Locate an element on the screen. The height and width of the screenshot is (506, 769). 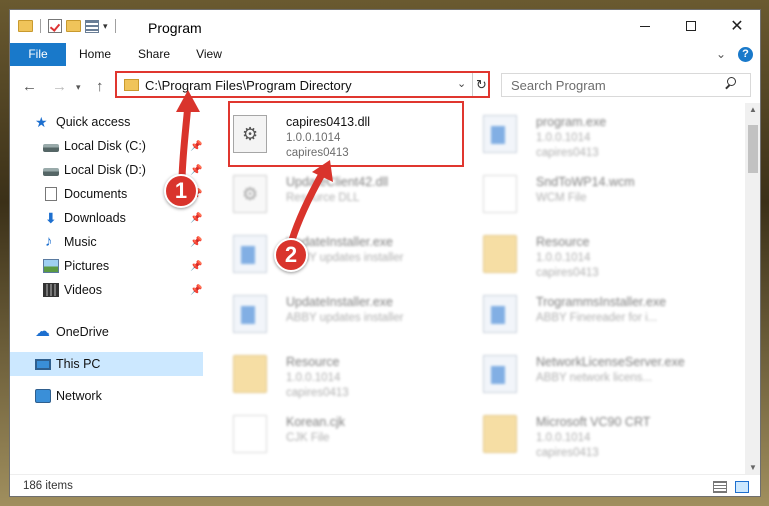
sidebar-item-label: Downloads is located at coordinates (95, 218).